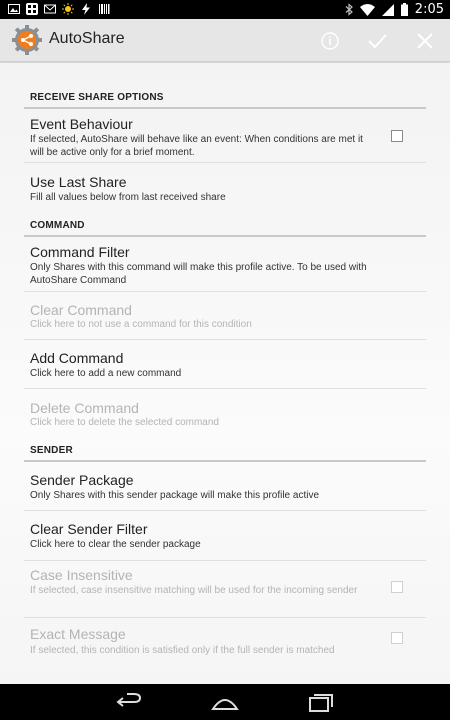 The image size is (450, 720). I want to click on close-icon, so click(425, 41).